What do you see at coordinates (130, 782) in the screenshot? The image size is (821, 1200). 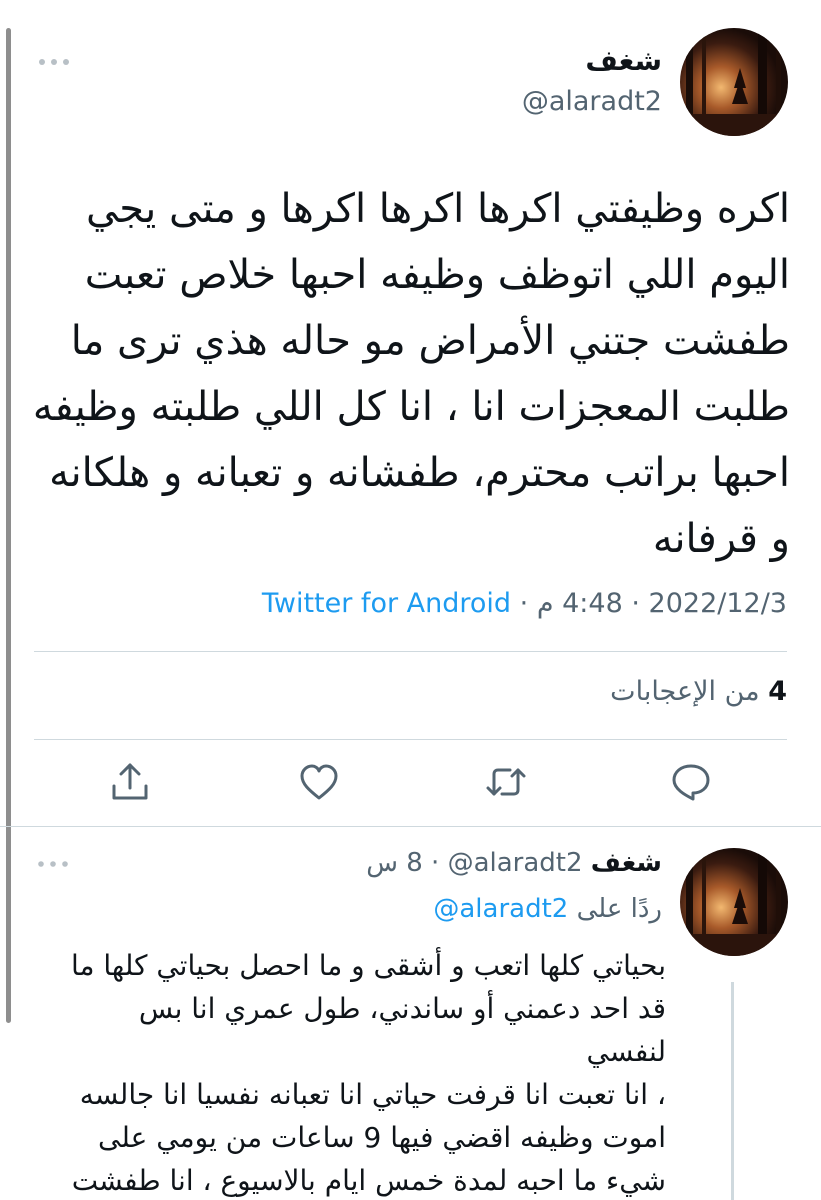 I see `share-icon` at bounding box center [130, 782].